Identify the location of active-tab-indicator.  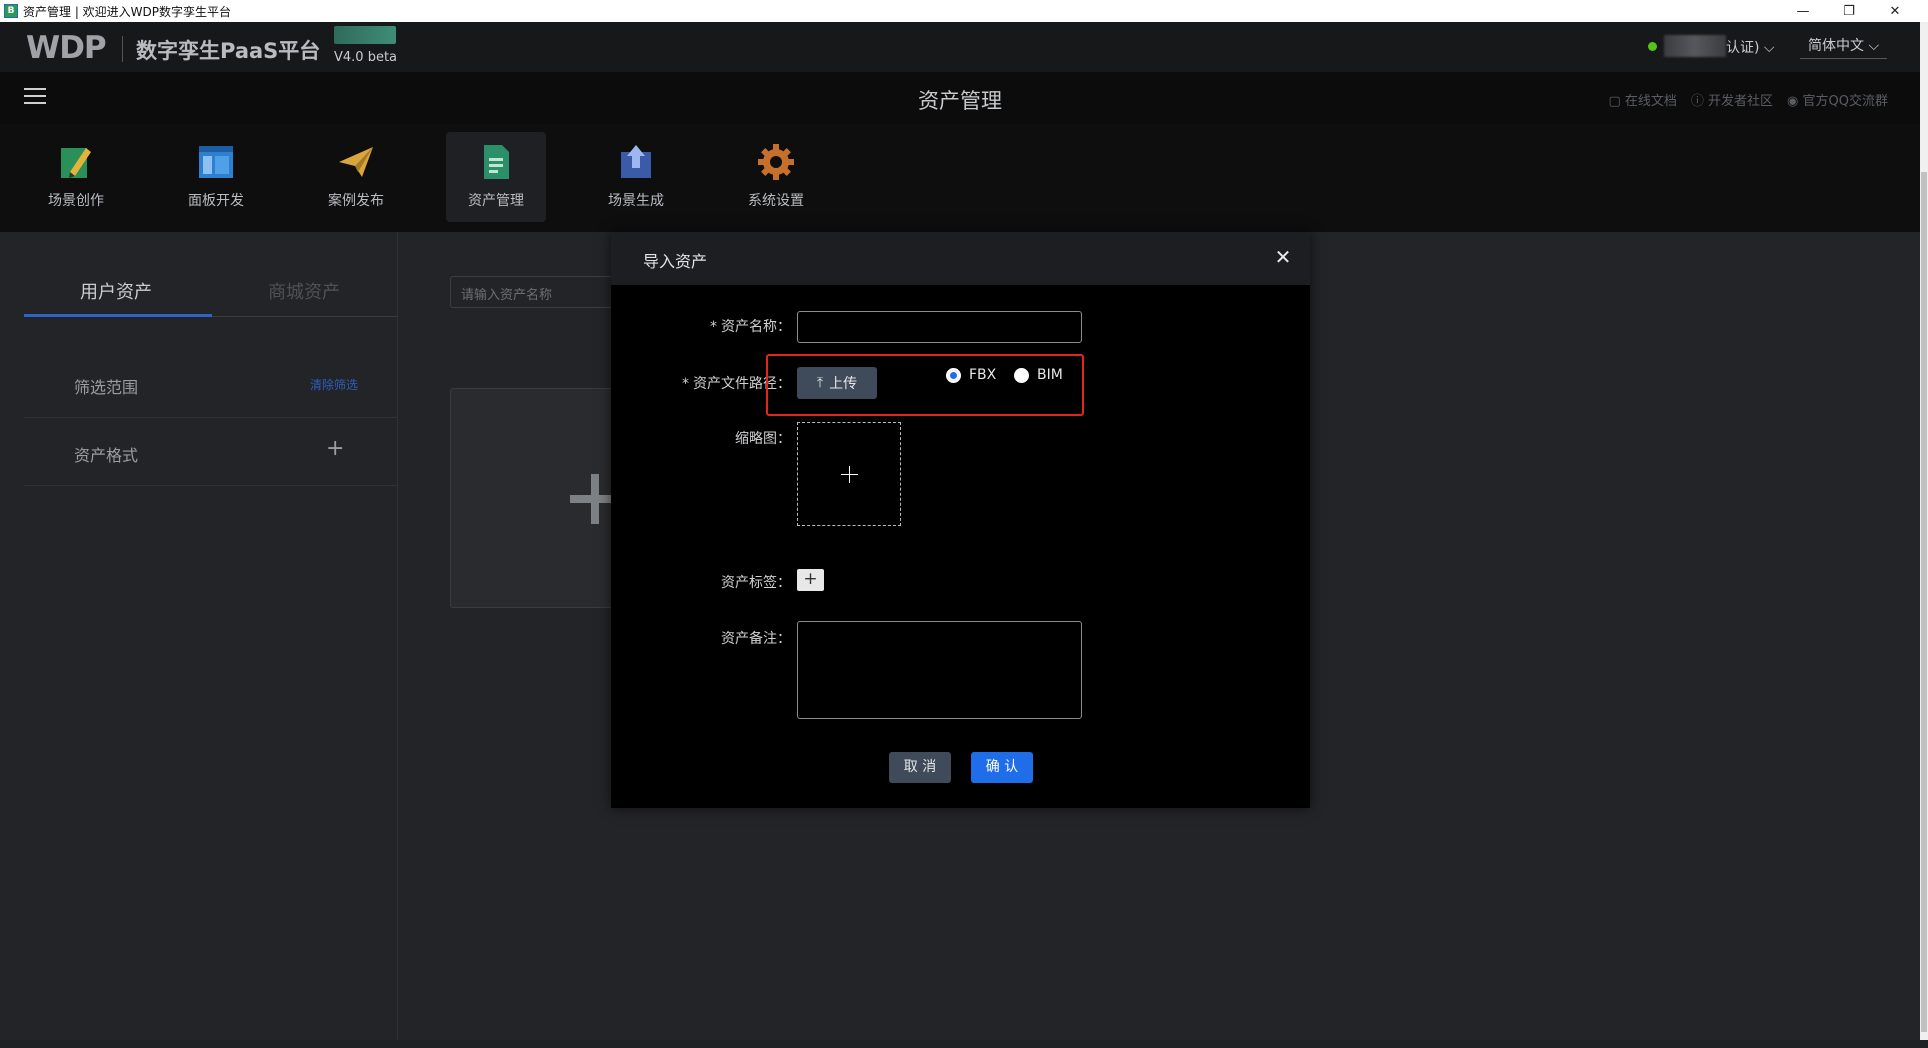
(118, 315).